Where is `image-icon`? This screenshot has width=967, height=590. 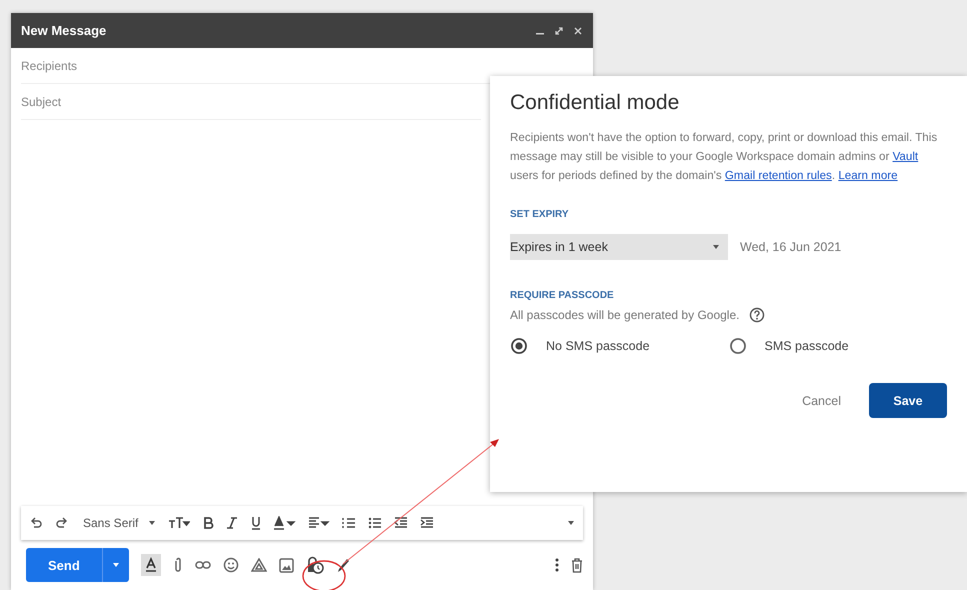
image-icon is located at coordinates (286, 565).